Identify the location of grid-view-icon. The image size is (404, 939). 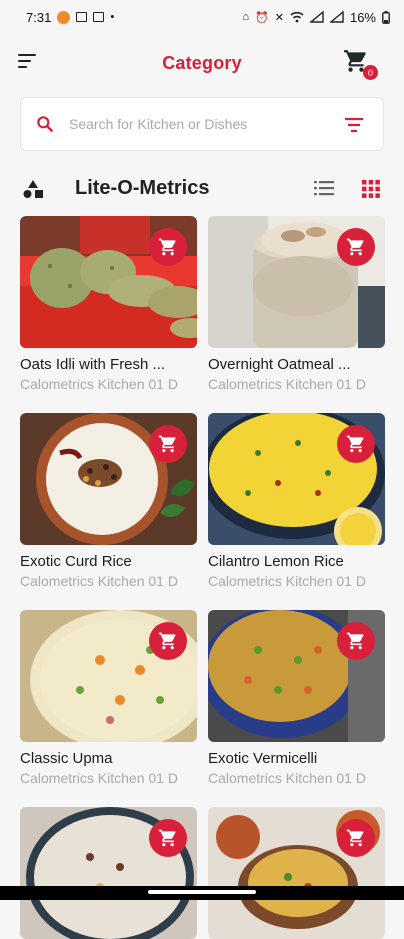
(371, 189).